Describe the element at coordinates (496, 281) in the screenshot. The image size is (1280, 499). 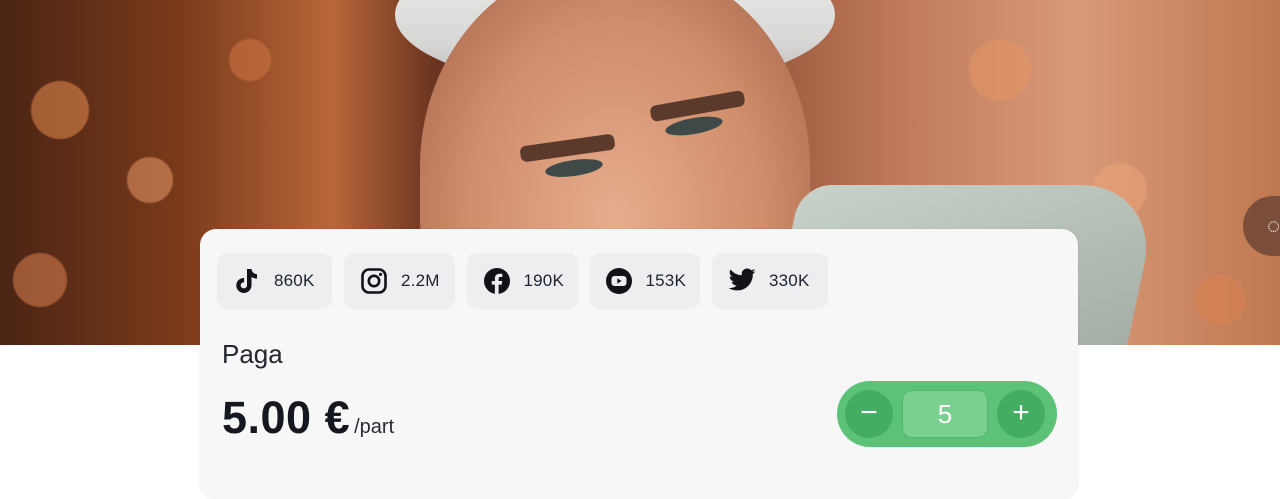
I see `facebook-icon` at that location.